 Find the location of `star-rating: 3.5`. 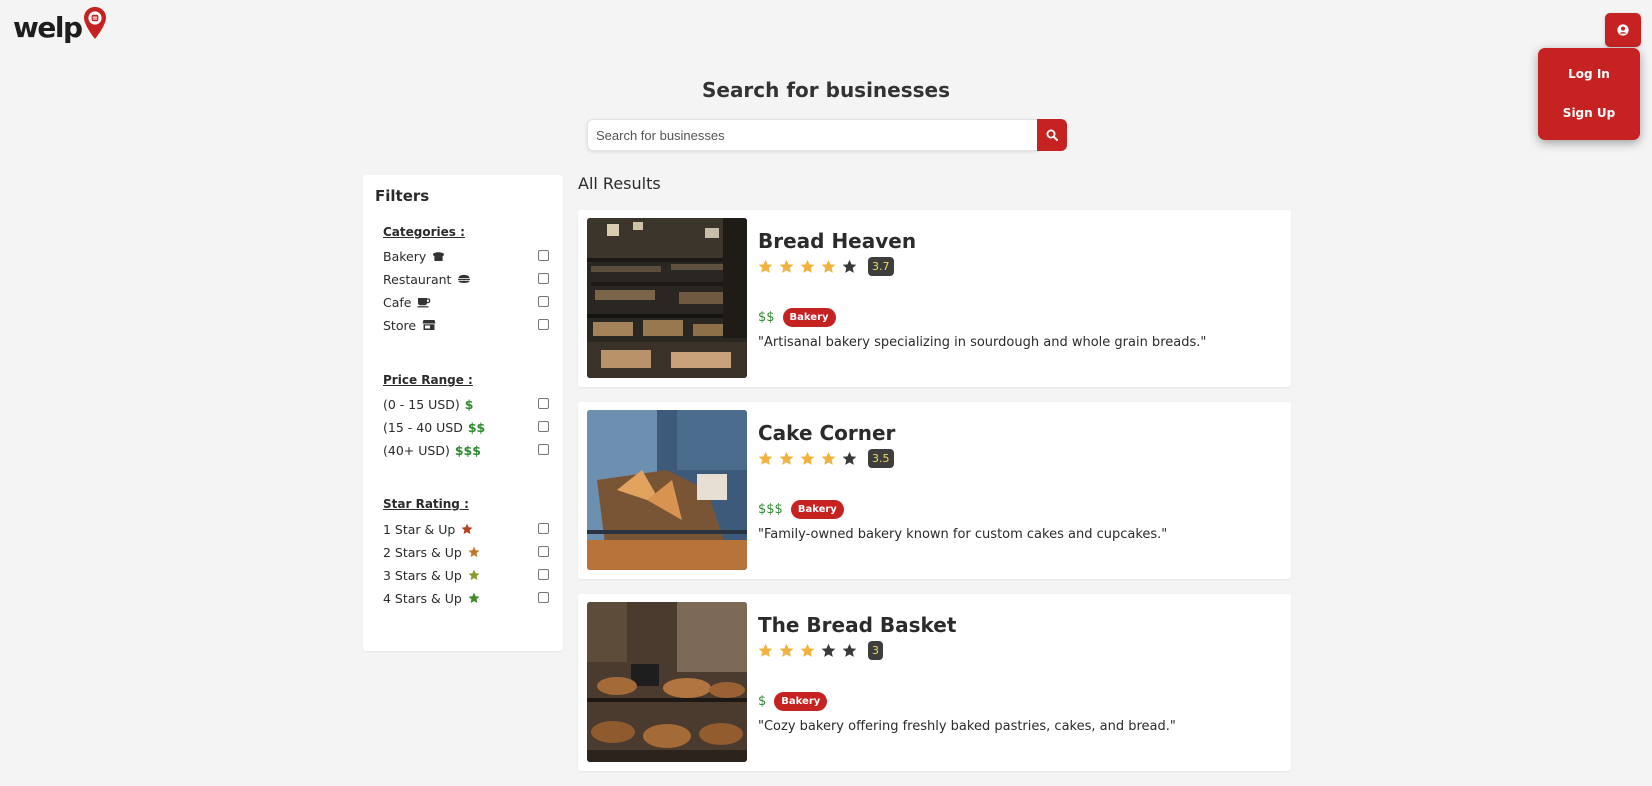

star-rating: 3.5 is located at coordinates (826, 458).